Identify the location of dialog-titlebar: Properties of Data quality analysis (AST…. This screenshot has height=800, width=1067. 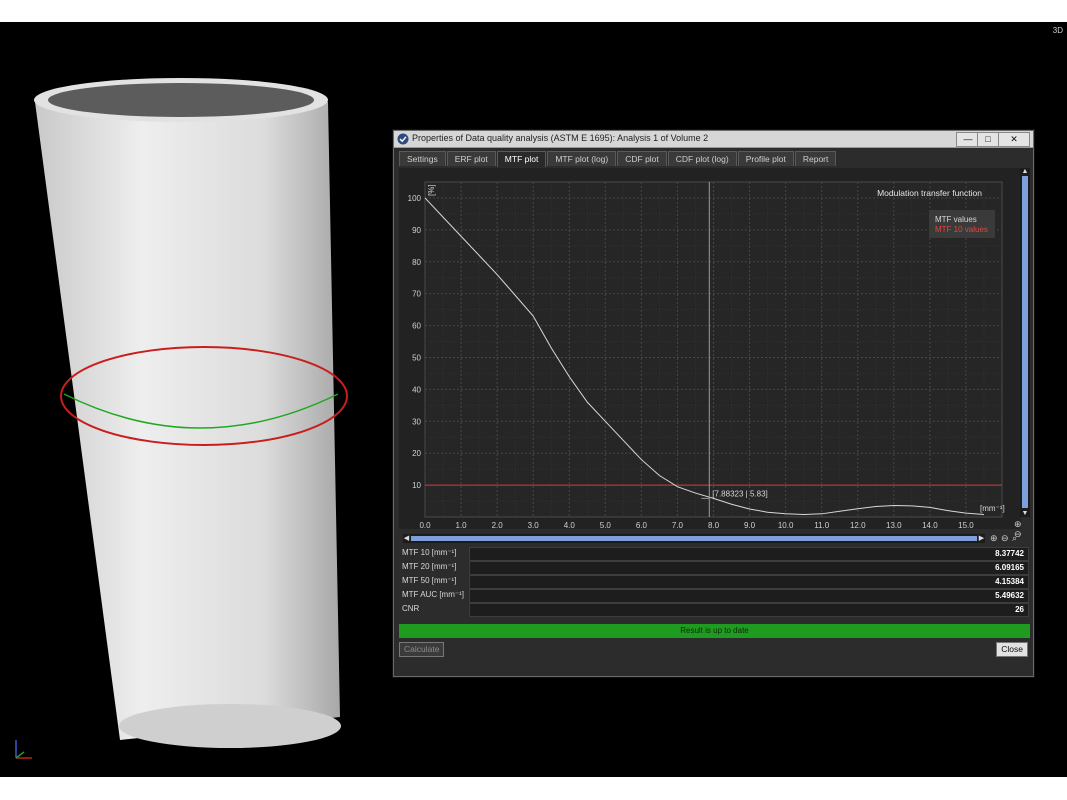
(713, 139).